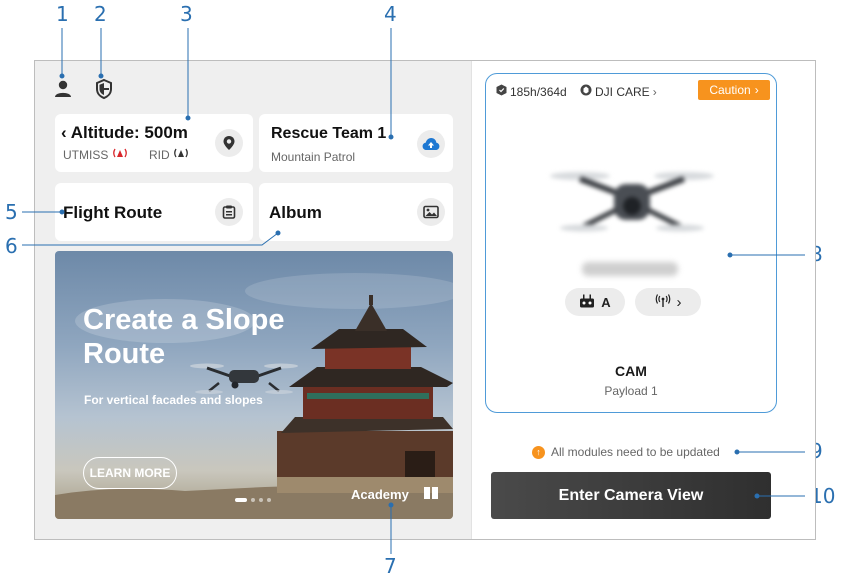 This screenshot has width=842, height=578. What do you see at coordinates (124, 132) in the screenshot?
I see `altitude-value: ‹ Altitude: 500m` at bounding box center [124, 132].